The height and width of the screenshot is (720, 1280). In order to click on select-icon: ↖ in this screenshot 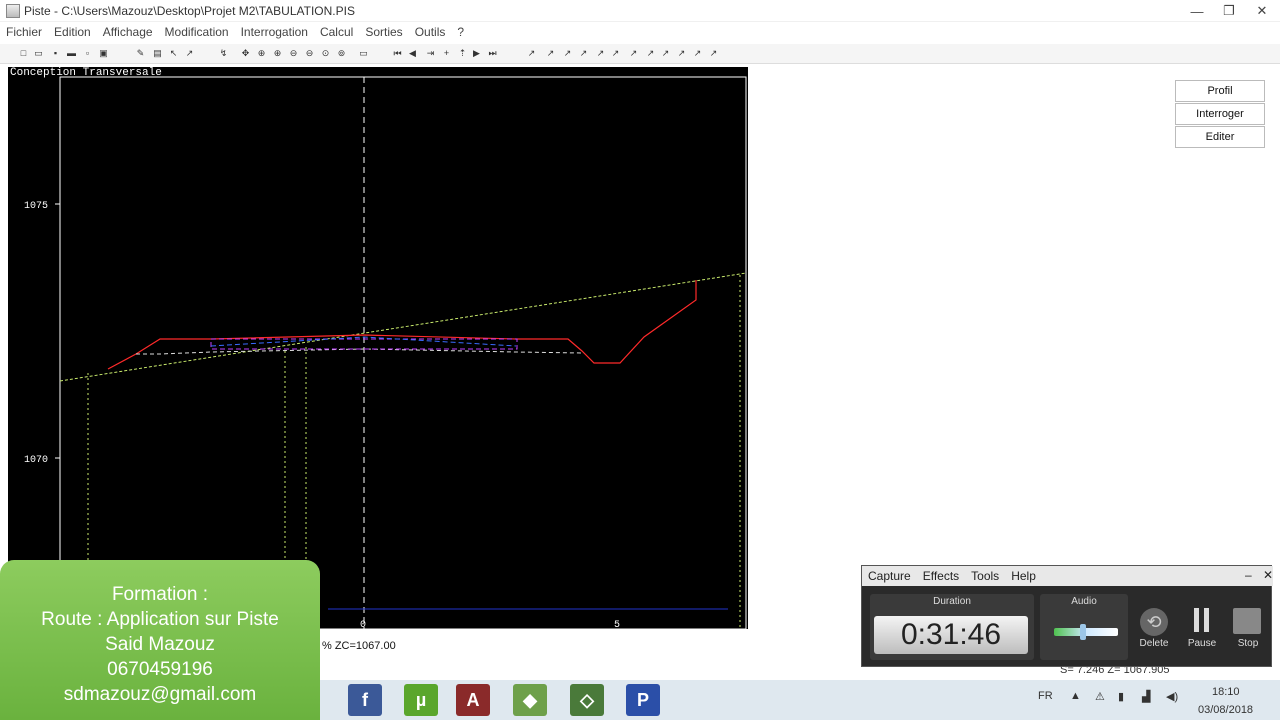, I will do `click(173, 53)`.